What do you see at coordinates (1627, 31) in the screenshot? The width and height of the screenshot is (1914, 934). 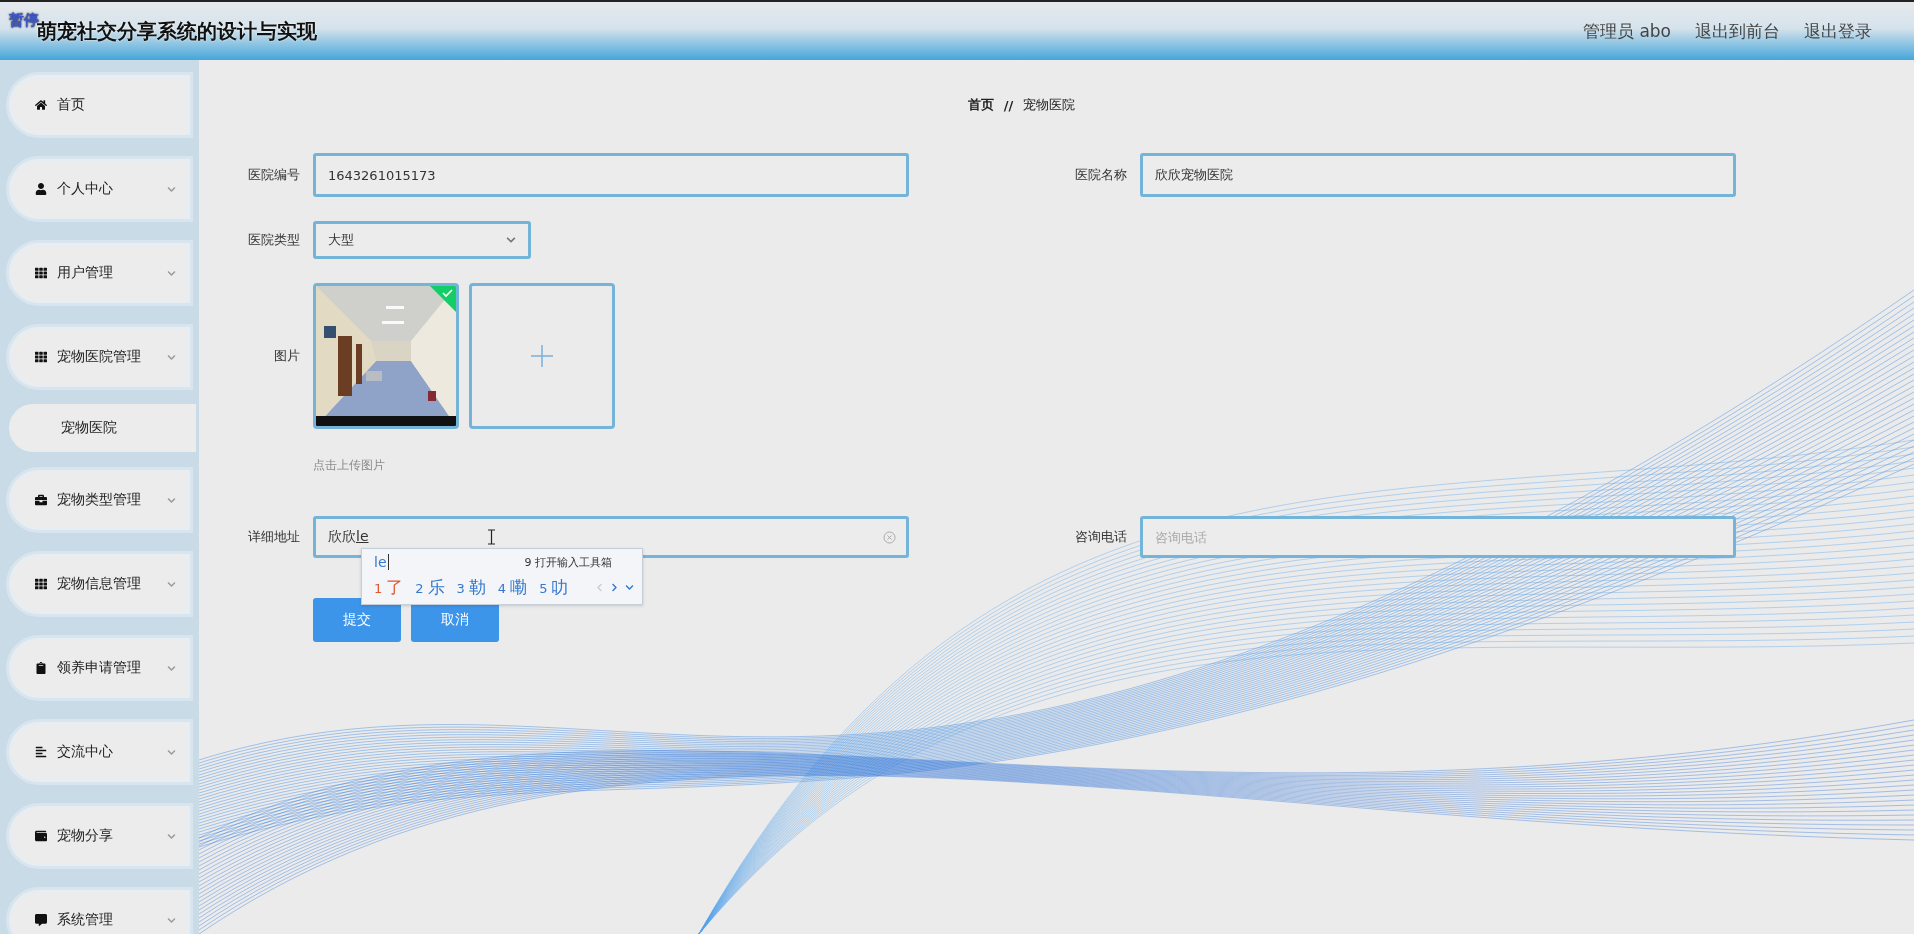 I see `header-link: 管理员 abo` at bounding box center [1627, 31].